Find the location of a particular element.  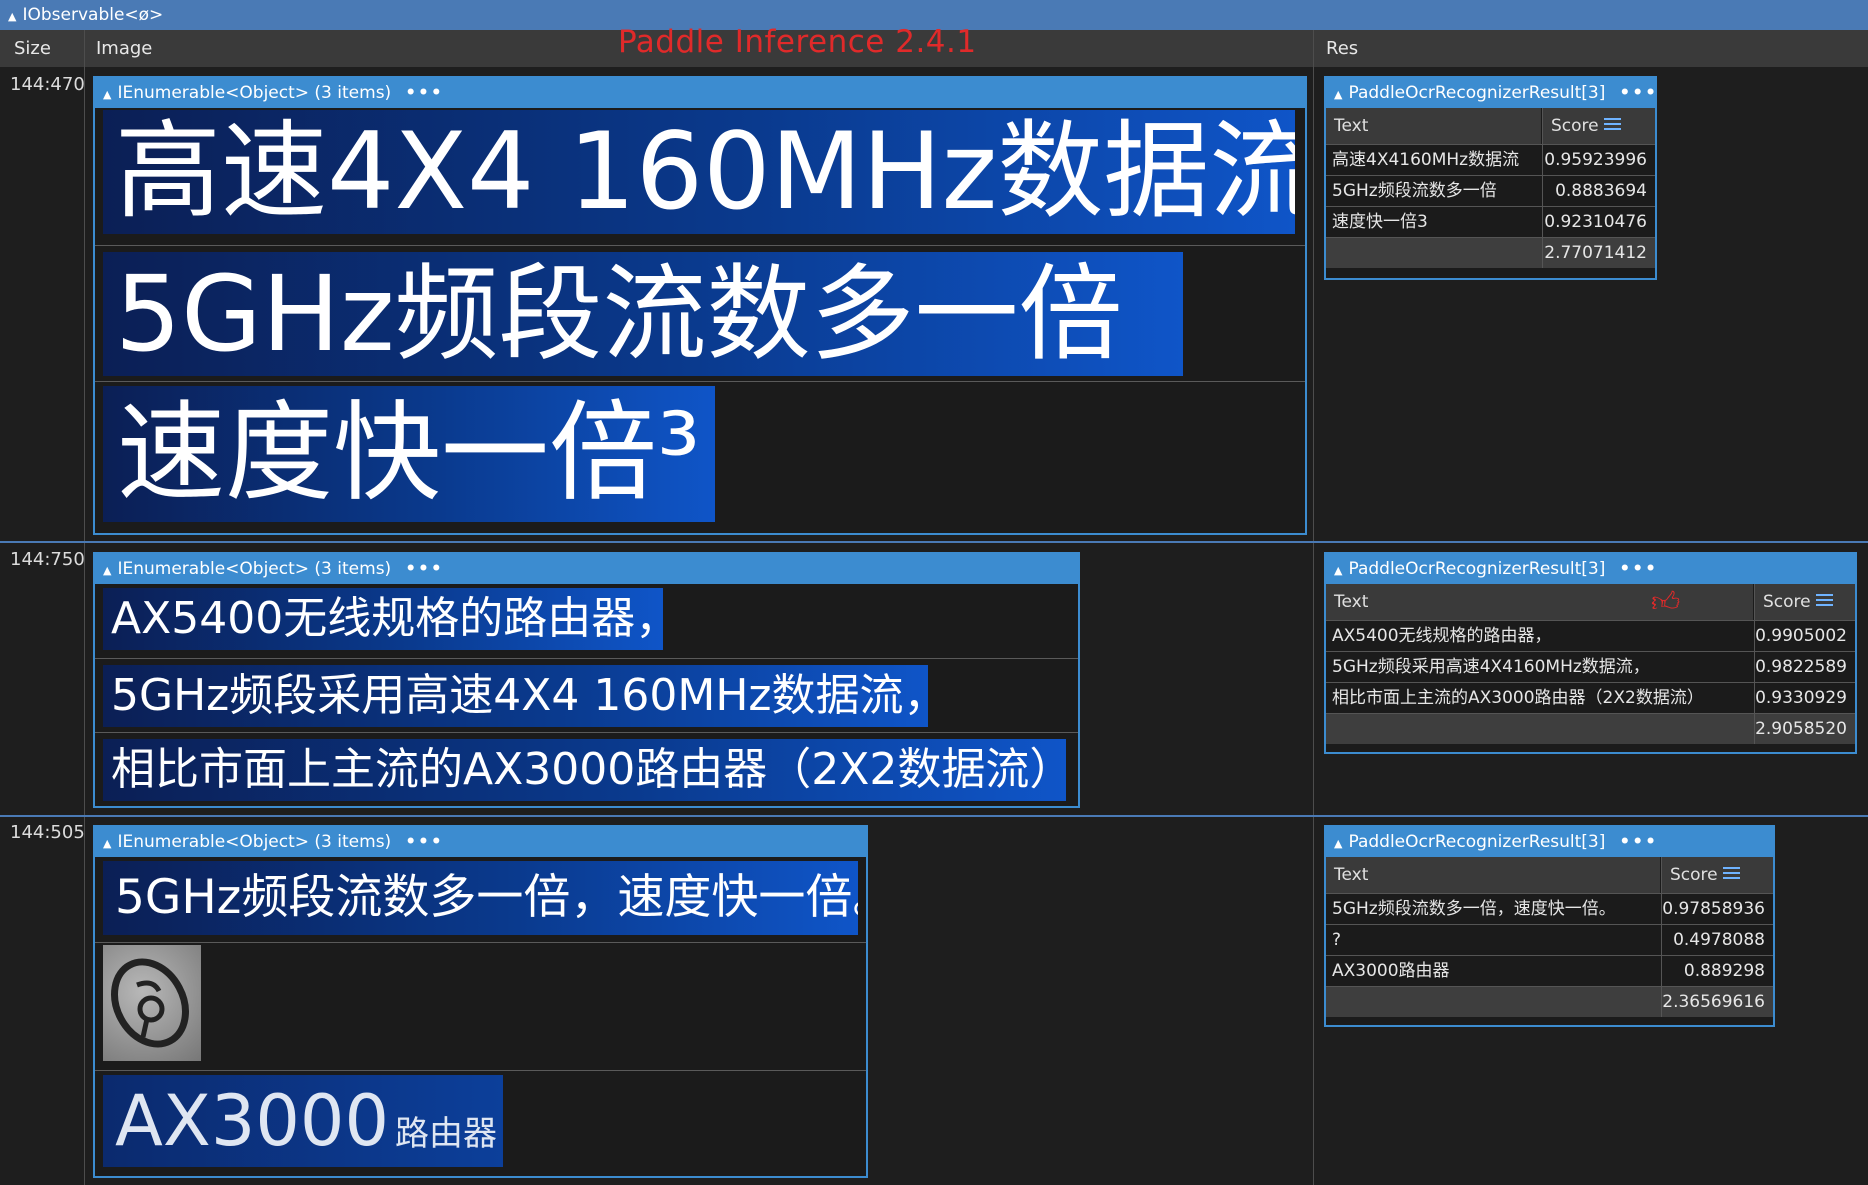

table-cell-score: 0.92310476 is located at coordinates (1598, 221).